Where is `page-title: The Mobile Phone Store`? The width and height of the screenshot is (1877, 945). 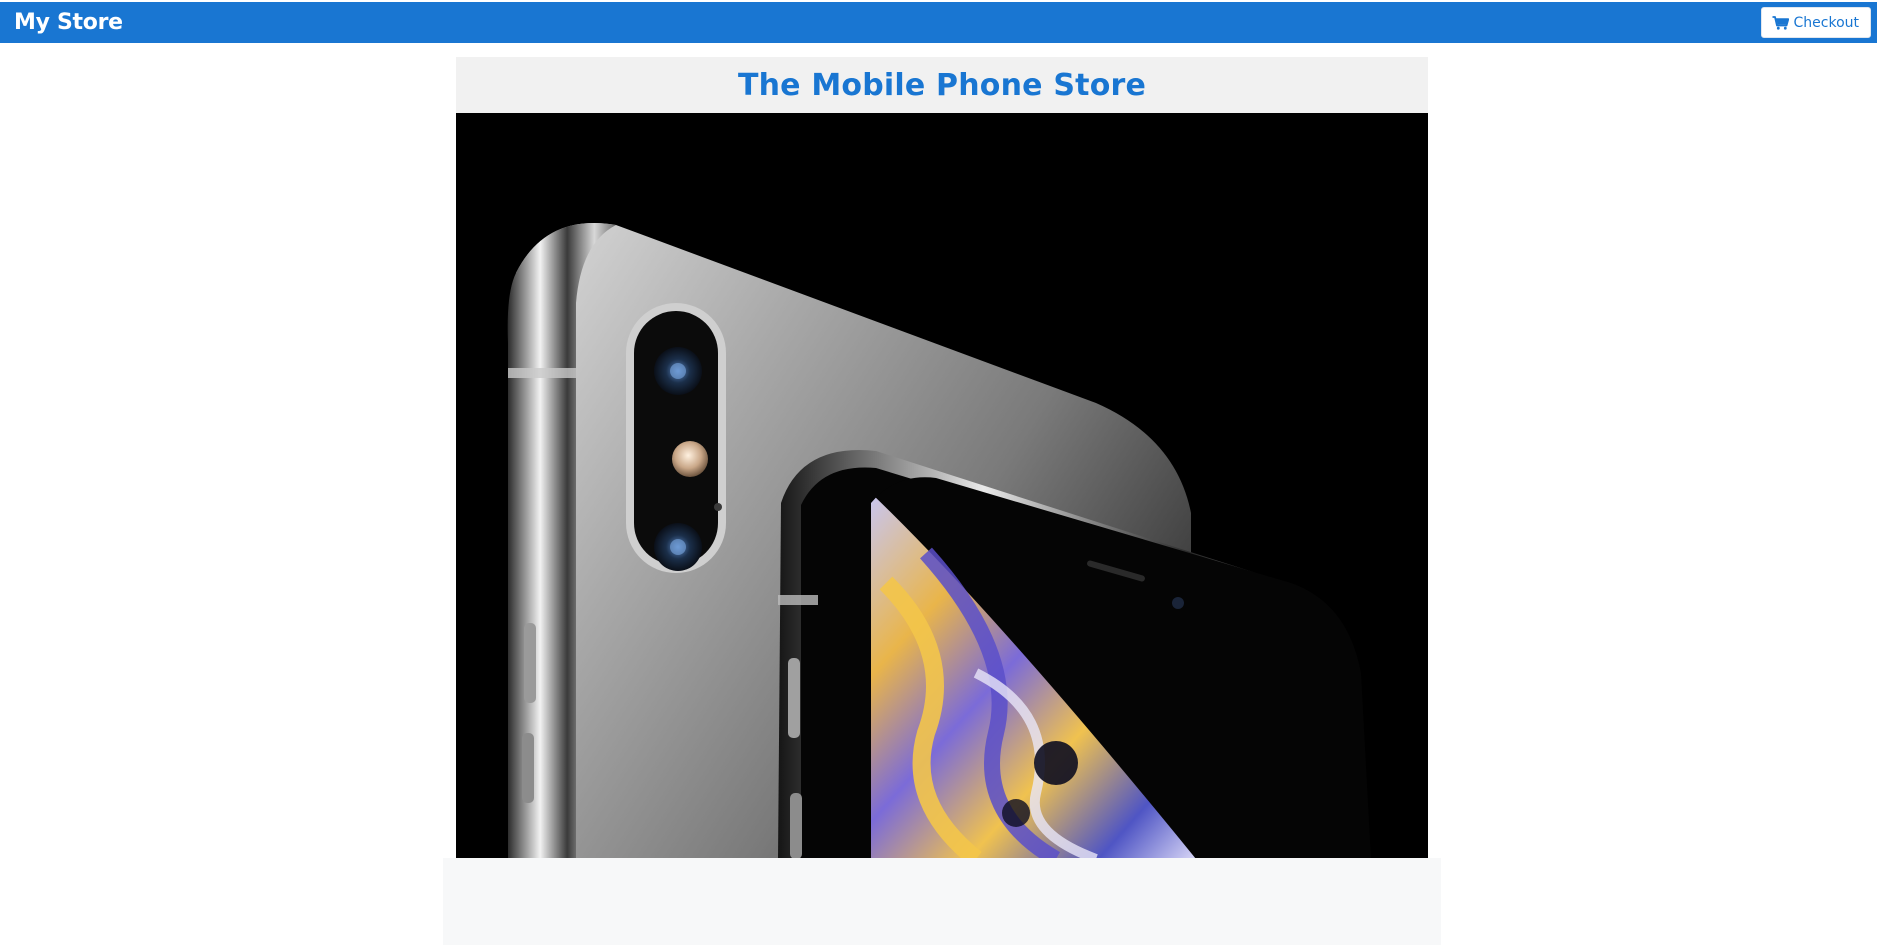
page-title: The Mobile Phone Store is located at coordinates (942, 85).